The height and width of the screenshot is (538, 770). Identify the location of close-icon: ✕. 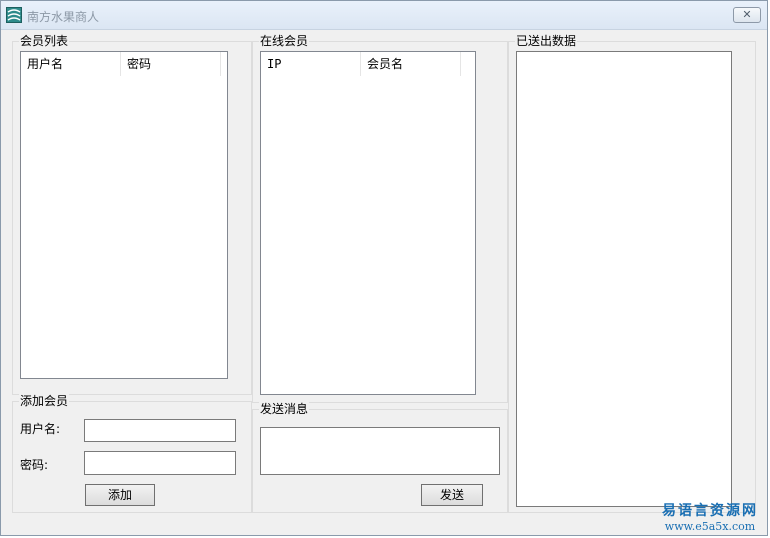
(747, 14).